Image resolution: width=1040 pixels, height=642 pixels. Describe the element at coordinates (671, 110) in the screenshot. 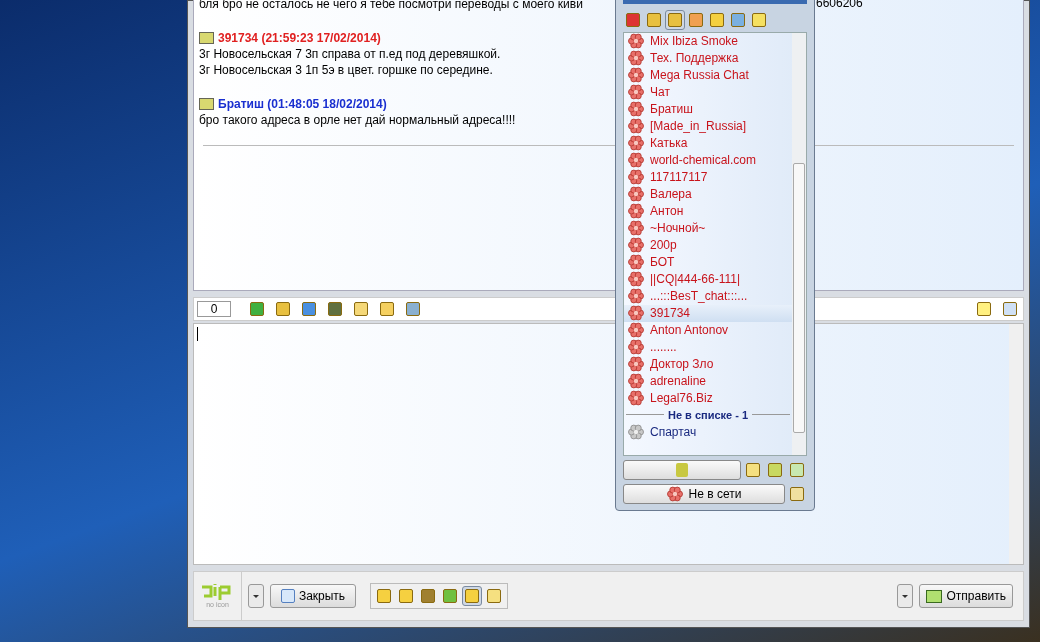

I see `contact-name: Братиш` at that location.